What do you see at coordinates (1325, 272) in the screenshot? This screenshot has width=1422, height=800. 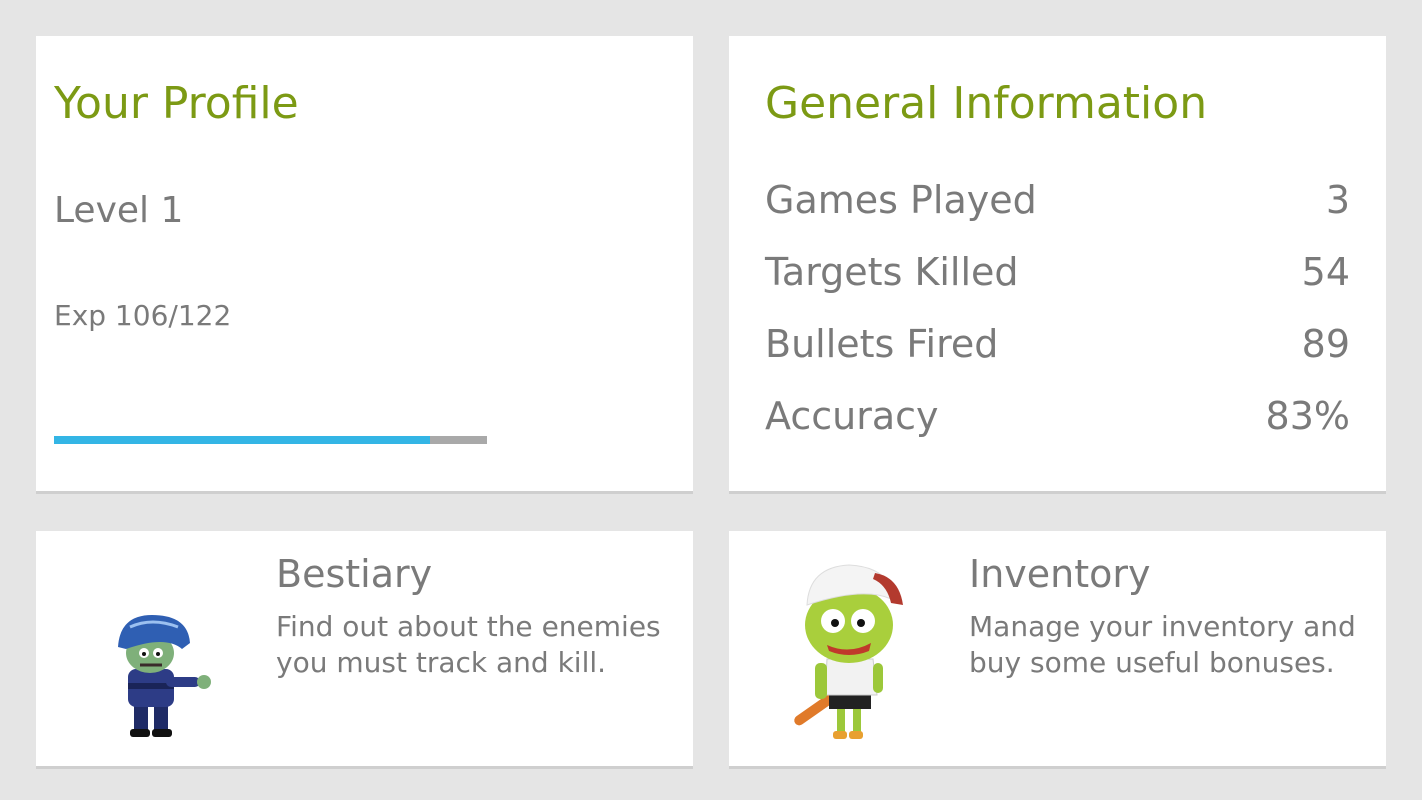 I see `stat-value: 54` at bounding box center [1325, 272].